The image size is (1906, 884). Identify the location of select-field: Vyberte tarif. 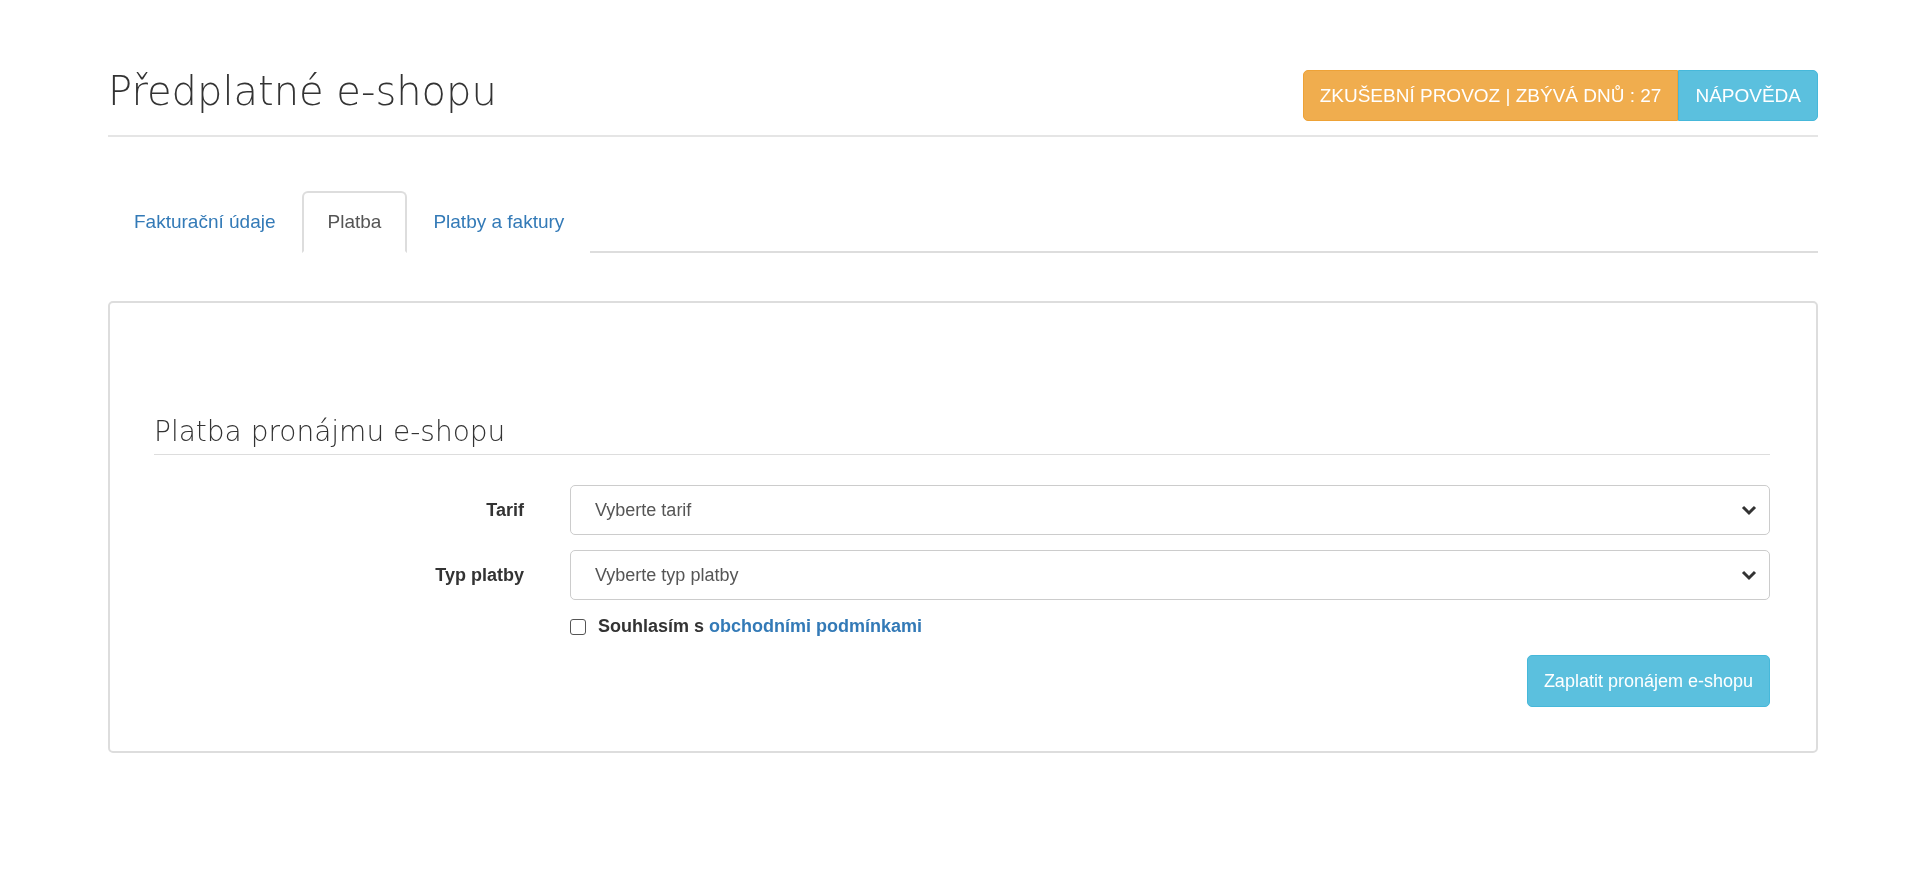
(1170, 510).